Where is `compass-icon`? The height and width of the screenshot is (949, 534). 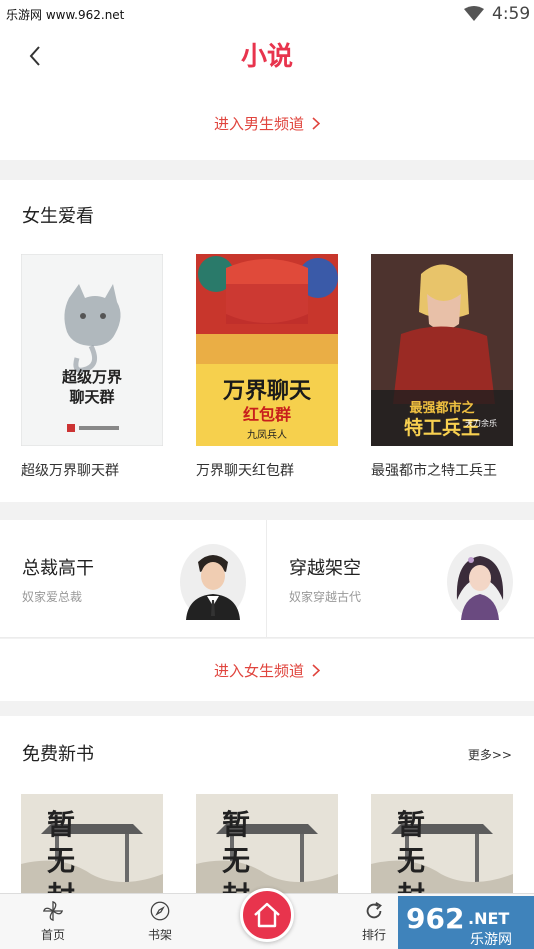 compass-icon is located at coordinates (160, 911).